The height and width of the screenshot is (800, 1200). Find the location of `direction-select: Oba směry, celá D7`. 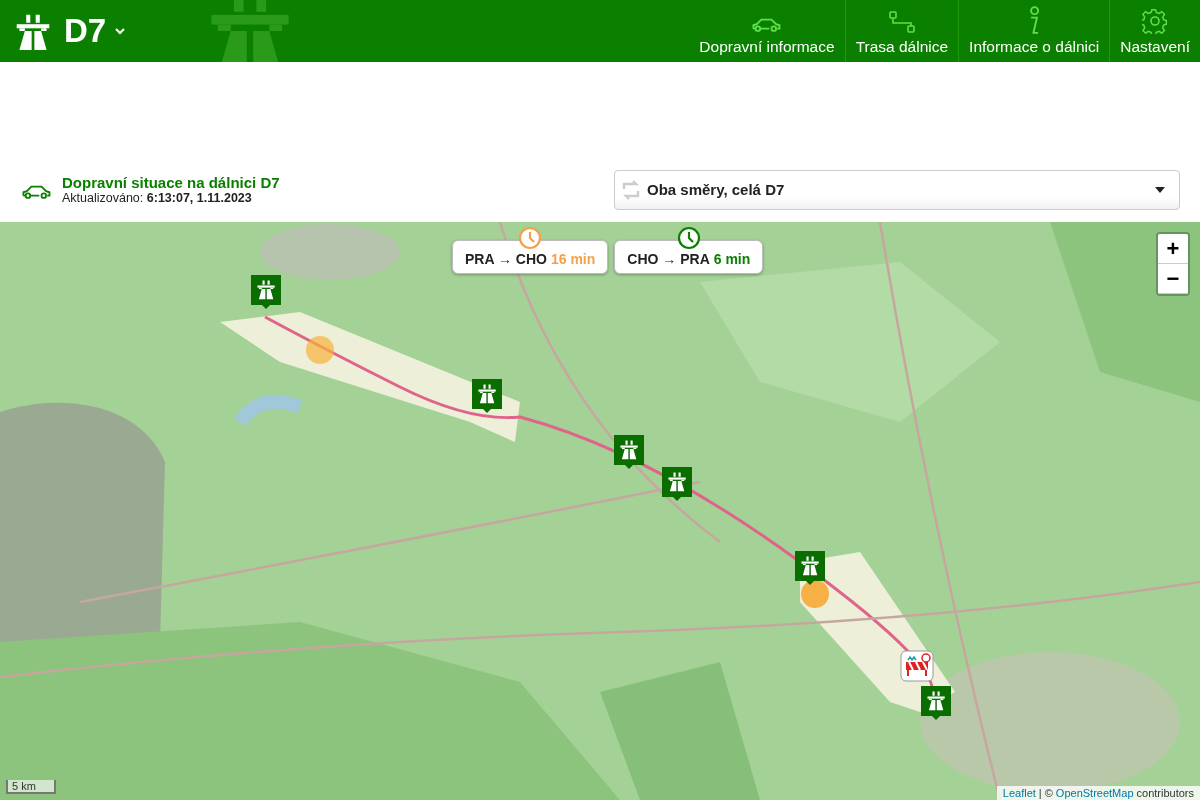

direction-select: Oba směry, celá D7 is located at coordinates (897, 189).